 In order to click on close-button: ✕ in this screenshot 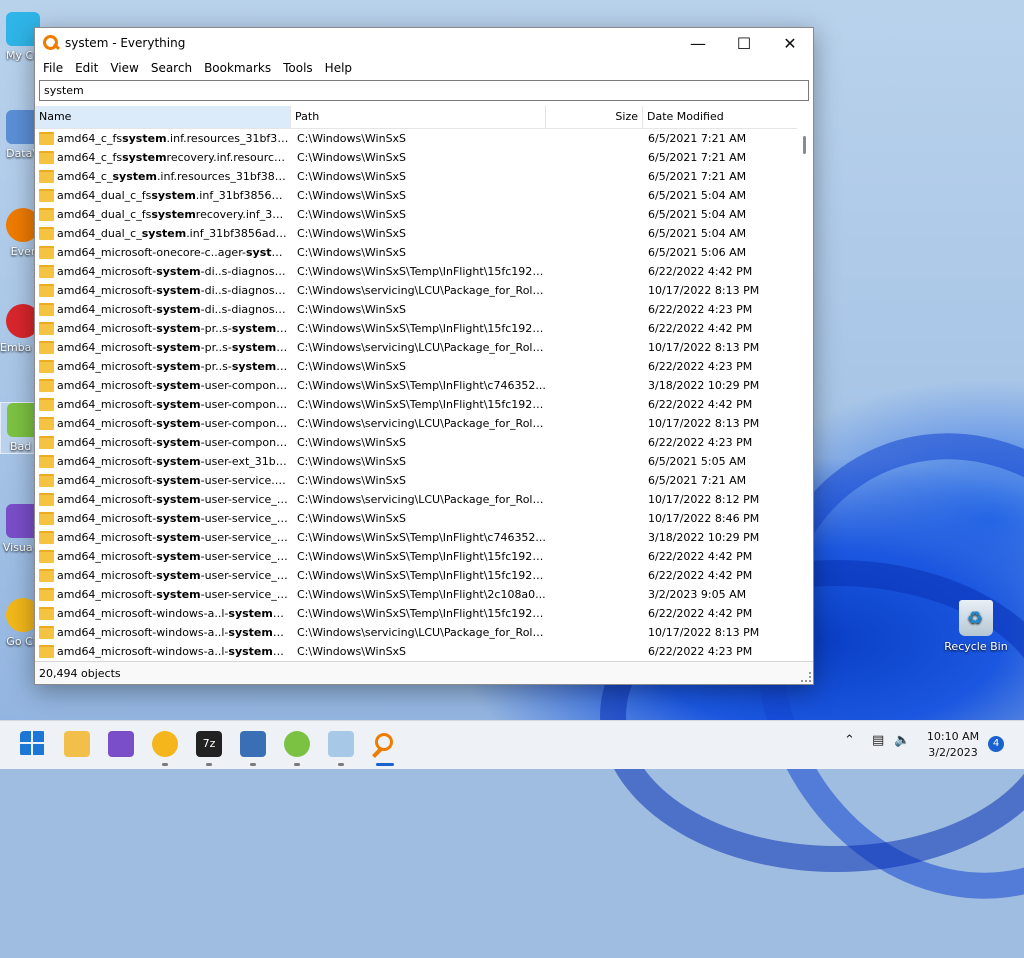, I will do `click(790, 43)`.